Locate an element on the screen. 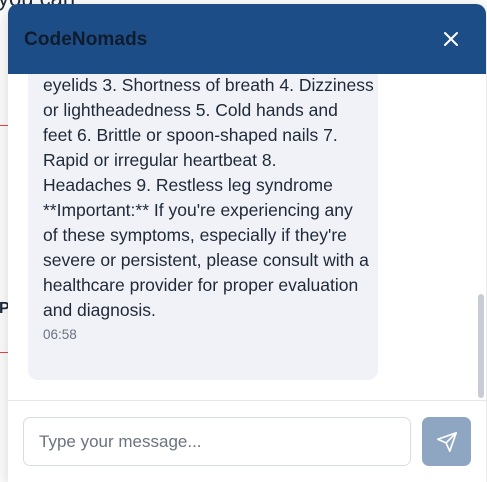 The height and width of the screenshot is (482, 487). close-button is located at coordinates (451, 39).